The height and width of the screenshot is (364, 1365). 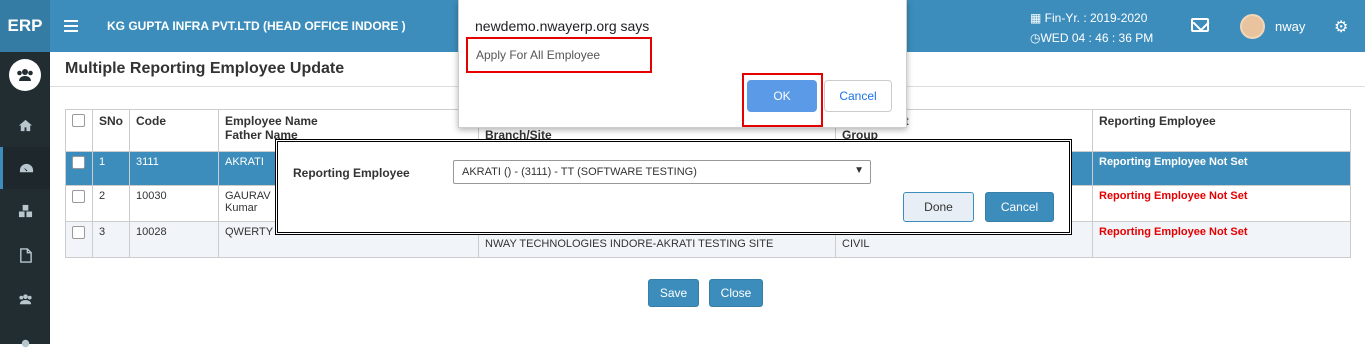 What do you see at coordinates (25, 299) in the screenshot?
I see `users-icon` at bounding box center [25, 299].